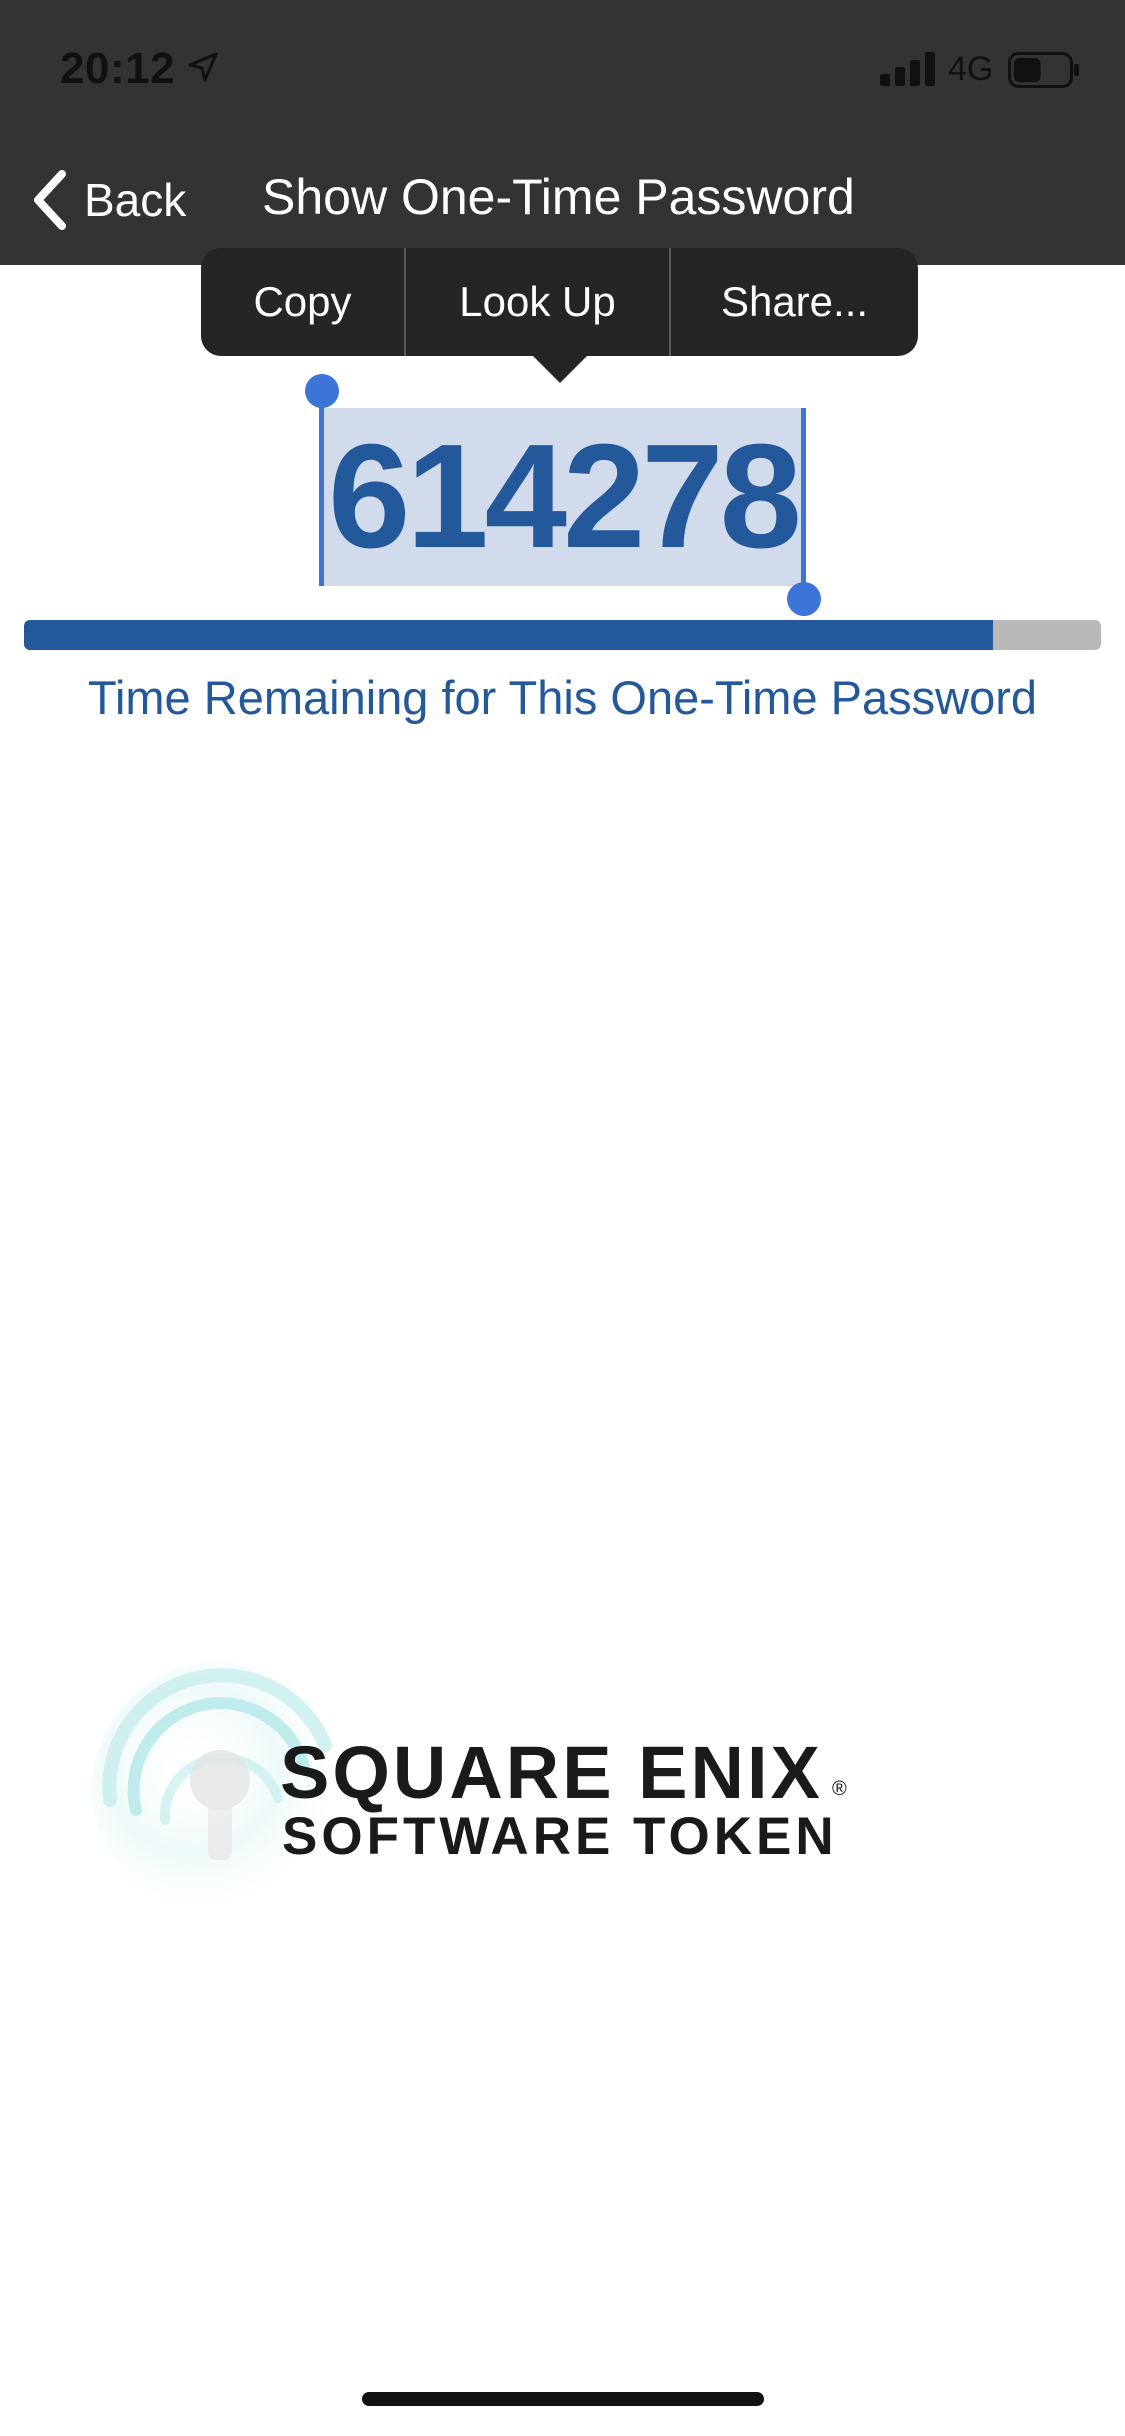 The image size is (1125, 2436). Describe the element at coordinates (907, 69) in the screenshot. I see `signal-bars-icon` at that location.